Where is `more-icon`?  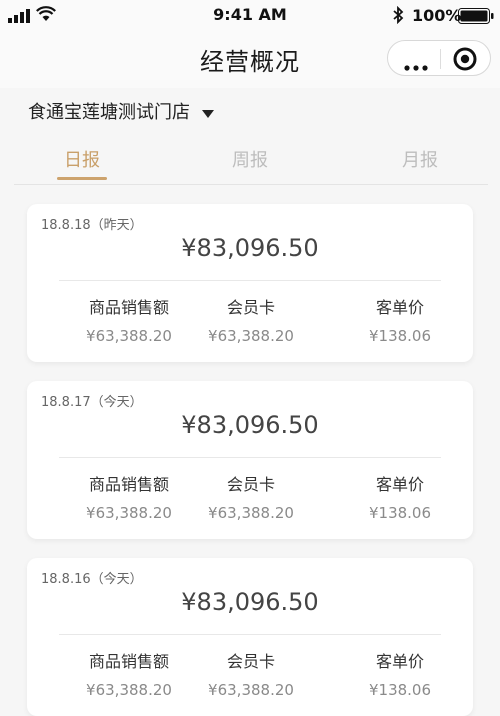
more-icon is located at coordinates (416, 65).